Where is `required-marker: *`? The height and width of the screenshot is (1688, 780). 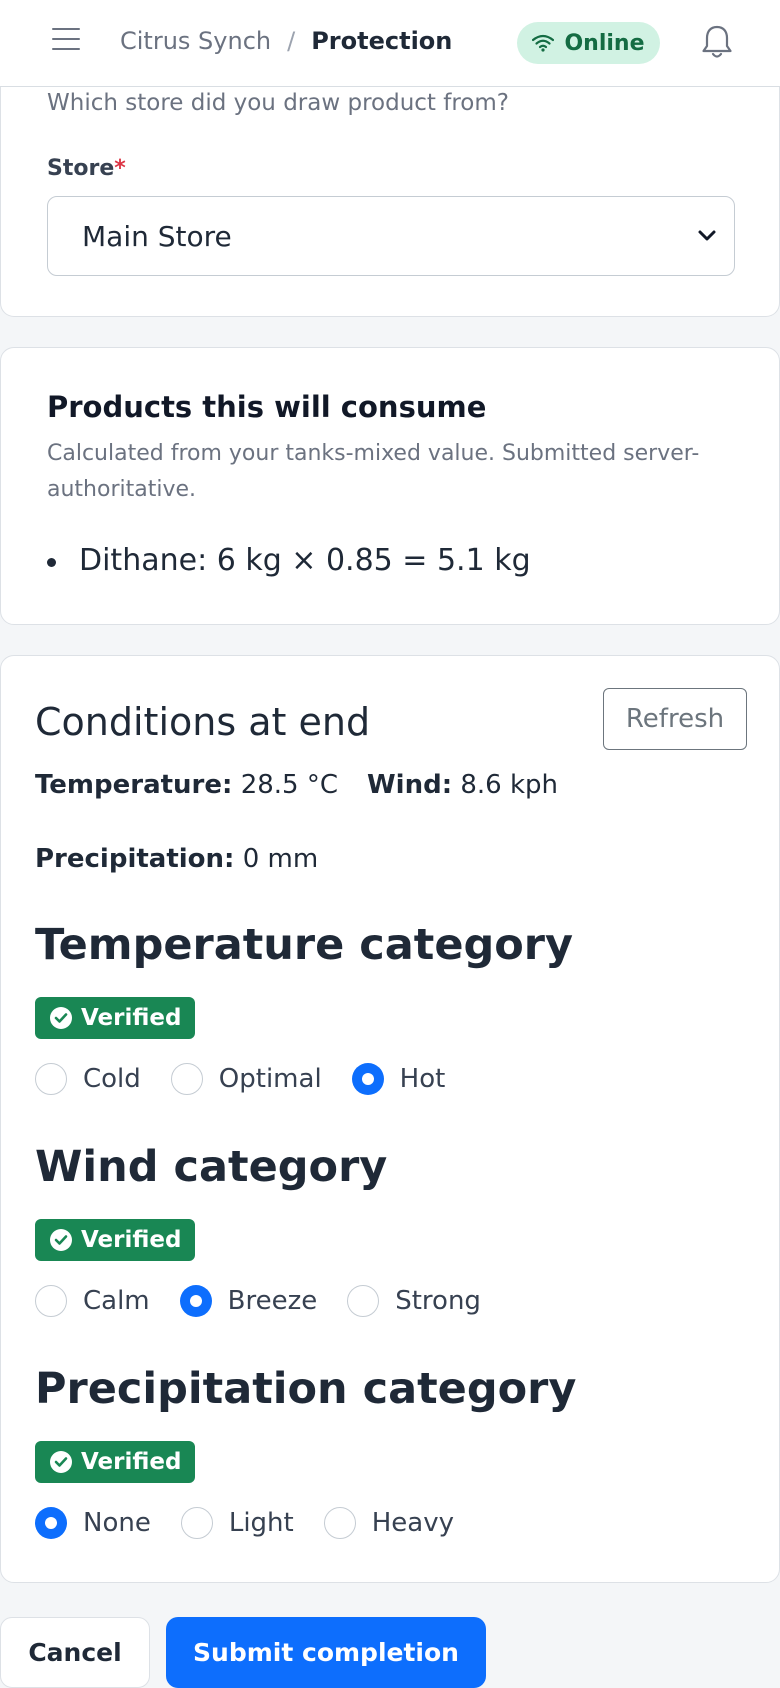
required-marker: * is located at coordinates (120, 168).